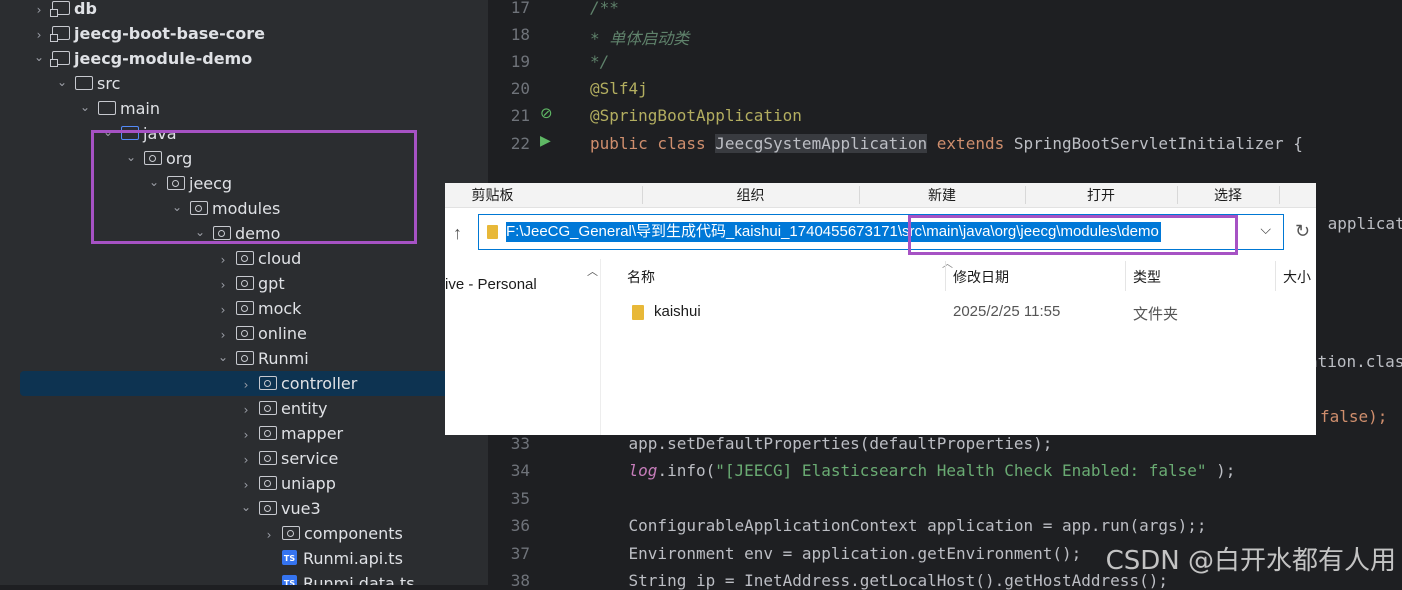 The width and height of the screenshot is (1402, 590). Describe the element at coordinates (696, 115) in the screenshot. I see `code-line: @SpringBootApplication` at that location.